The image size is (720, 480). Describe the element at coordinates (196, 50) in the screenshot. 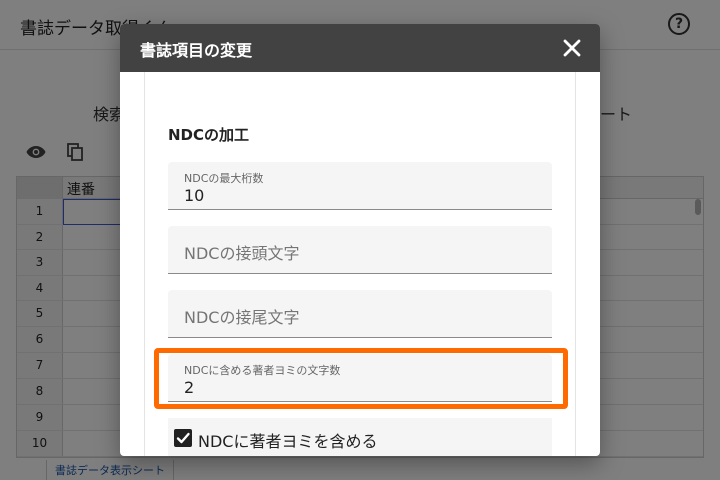

I see `dialog-title: 書誌項目の変更` at that location.